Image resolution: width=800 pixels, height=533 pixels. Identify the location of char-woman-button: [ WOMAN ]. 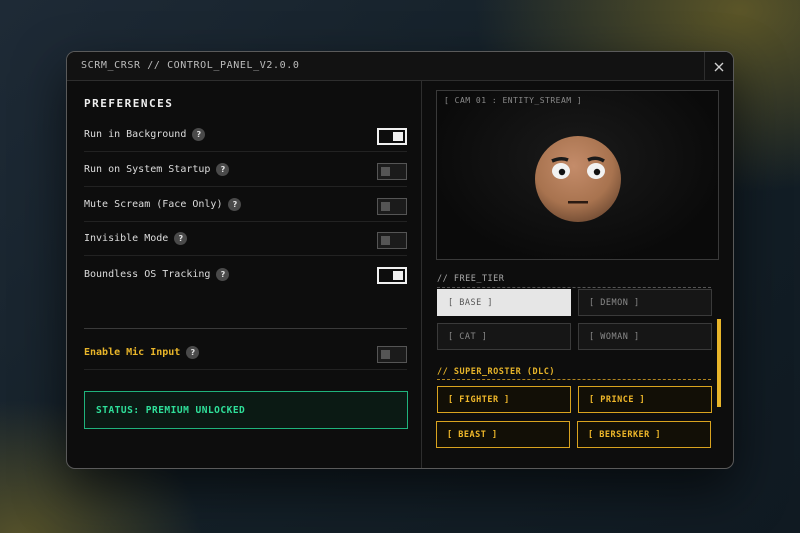
(645, 336).